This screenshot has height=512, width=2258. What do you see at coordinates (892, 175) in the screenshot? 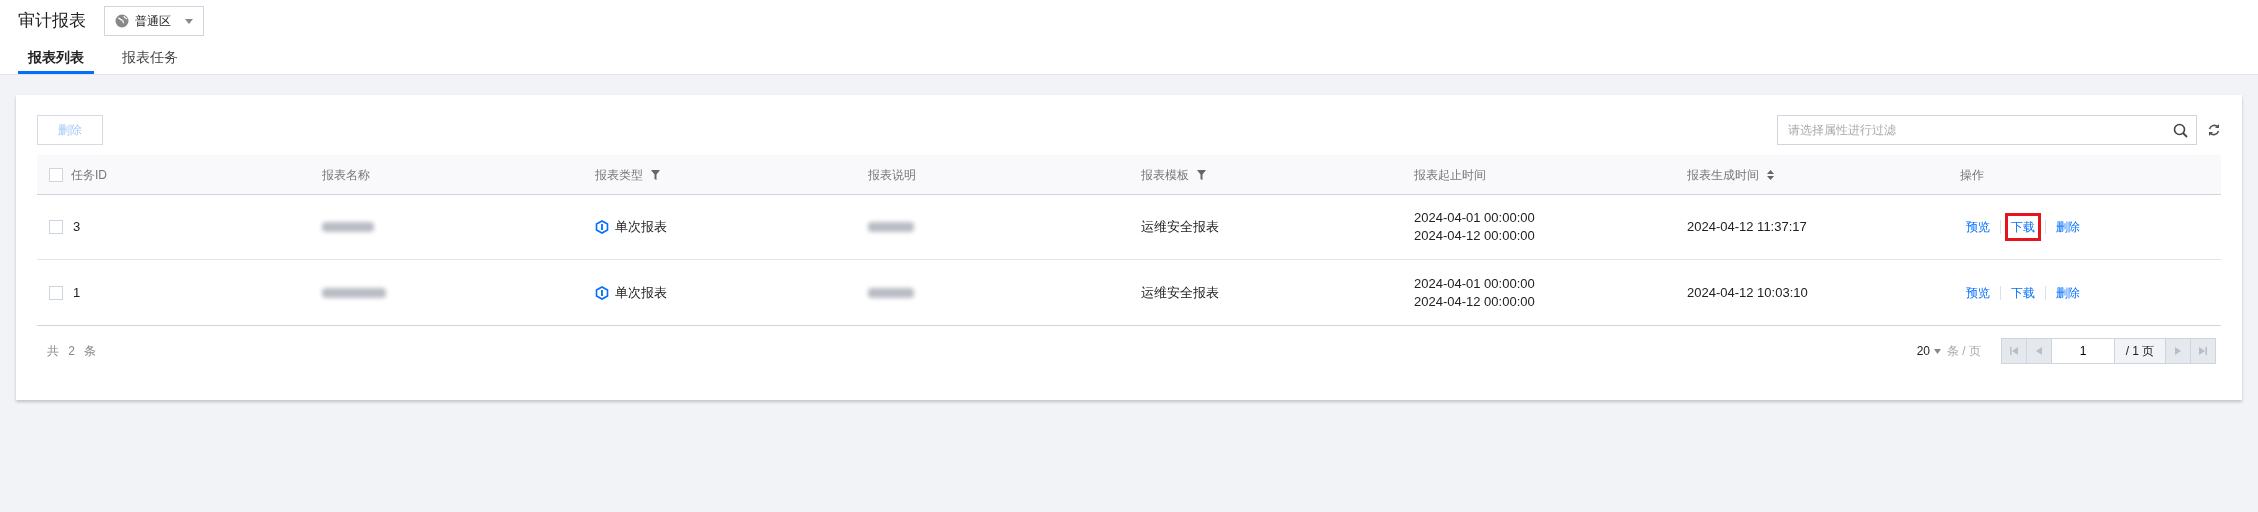
I see `column-header: 报表说明` at bounding box center [892, 175].